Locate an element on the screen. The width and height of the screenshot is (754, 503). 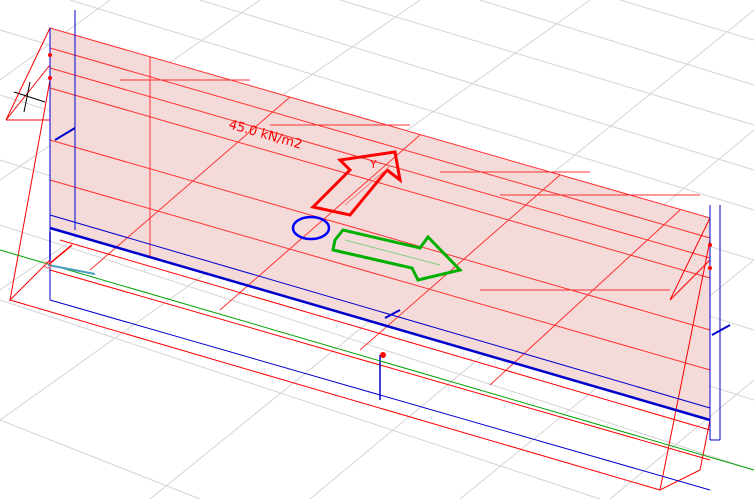
red-arrow-label: Y is located at coordinates (373, 164).